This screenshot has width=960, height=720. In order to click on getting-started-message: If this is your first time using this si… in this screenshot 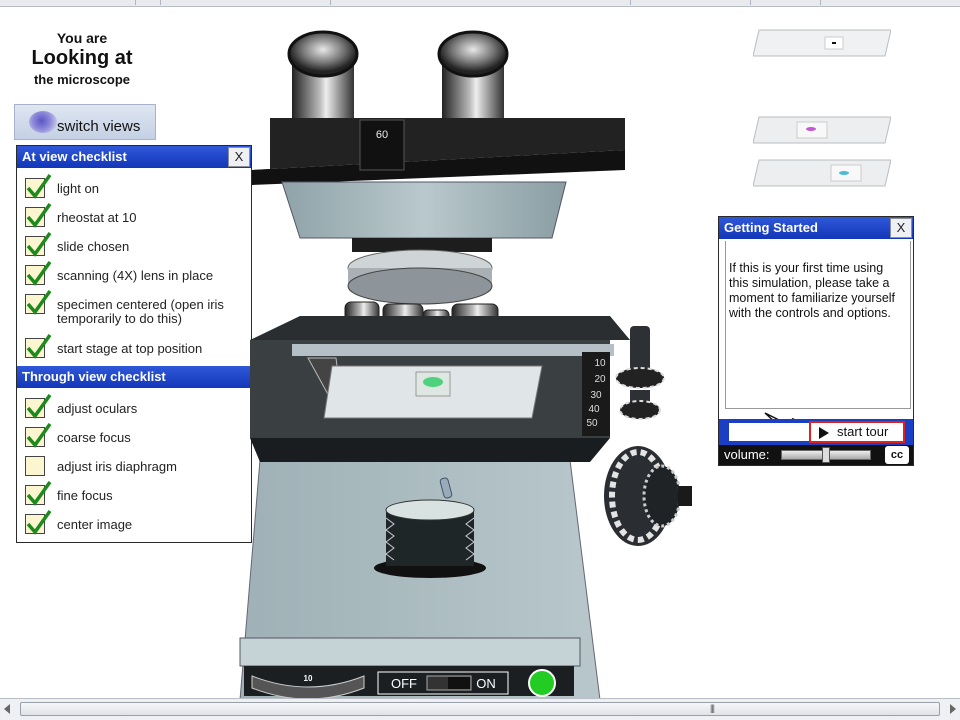, I will do `click(818, 325)`.